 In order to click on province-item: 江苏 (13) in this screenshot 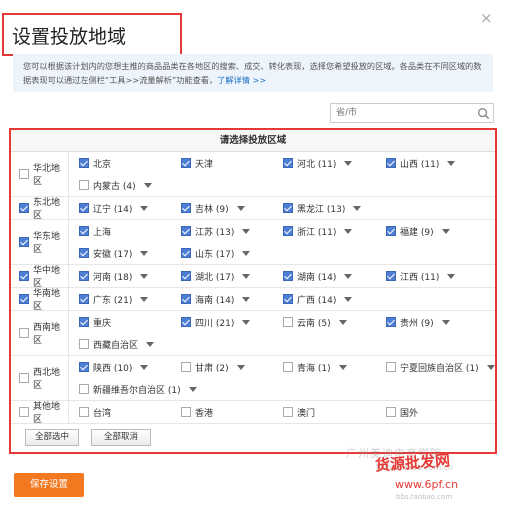, I will do `click(216, 231)`.